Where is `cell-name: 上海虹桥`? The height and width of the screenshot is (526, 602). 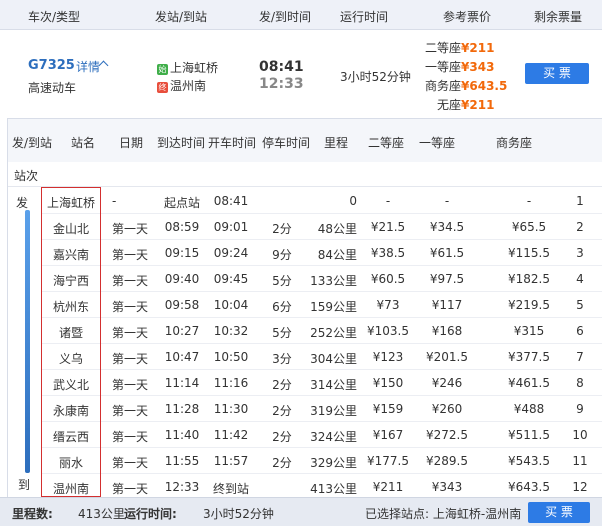
cell-name: 上海虹桥 is located at coordinates (71, 202).